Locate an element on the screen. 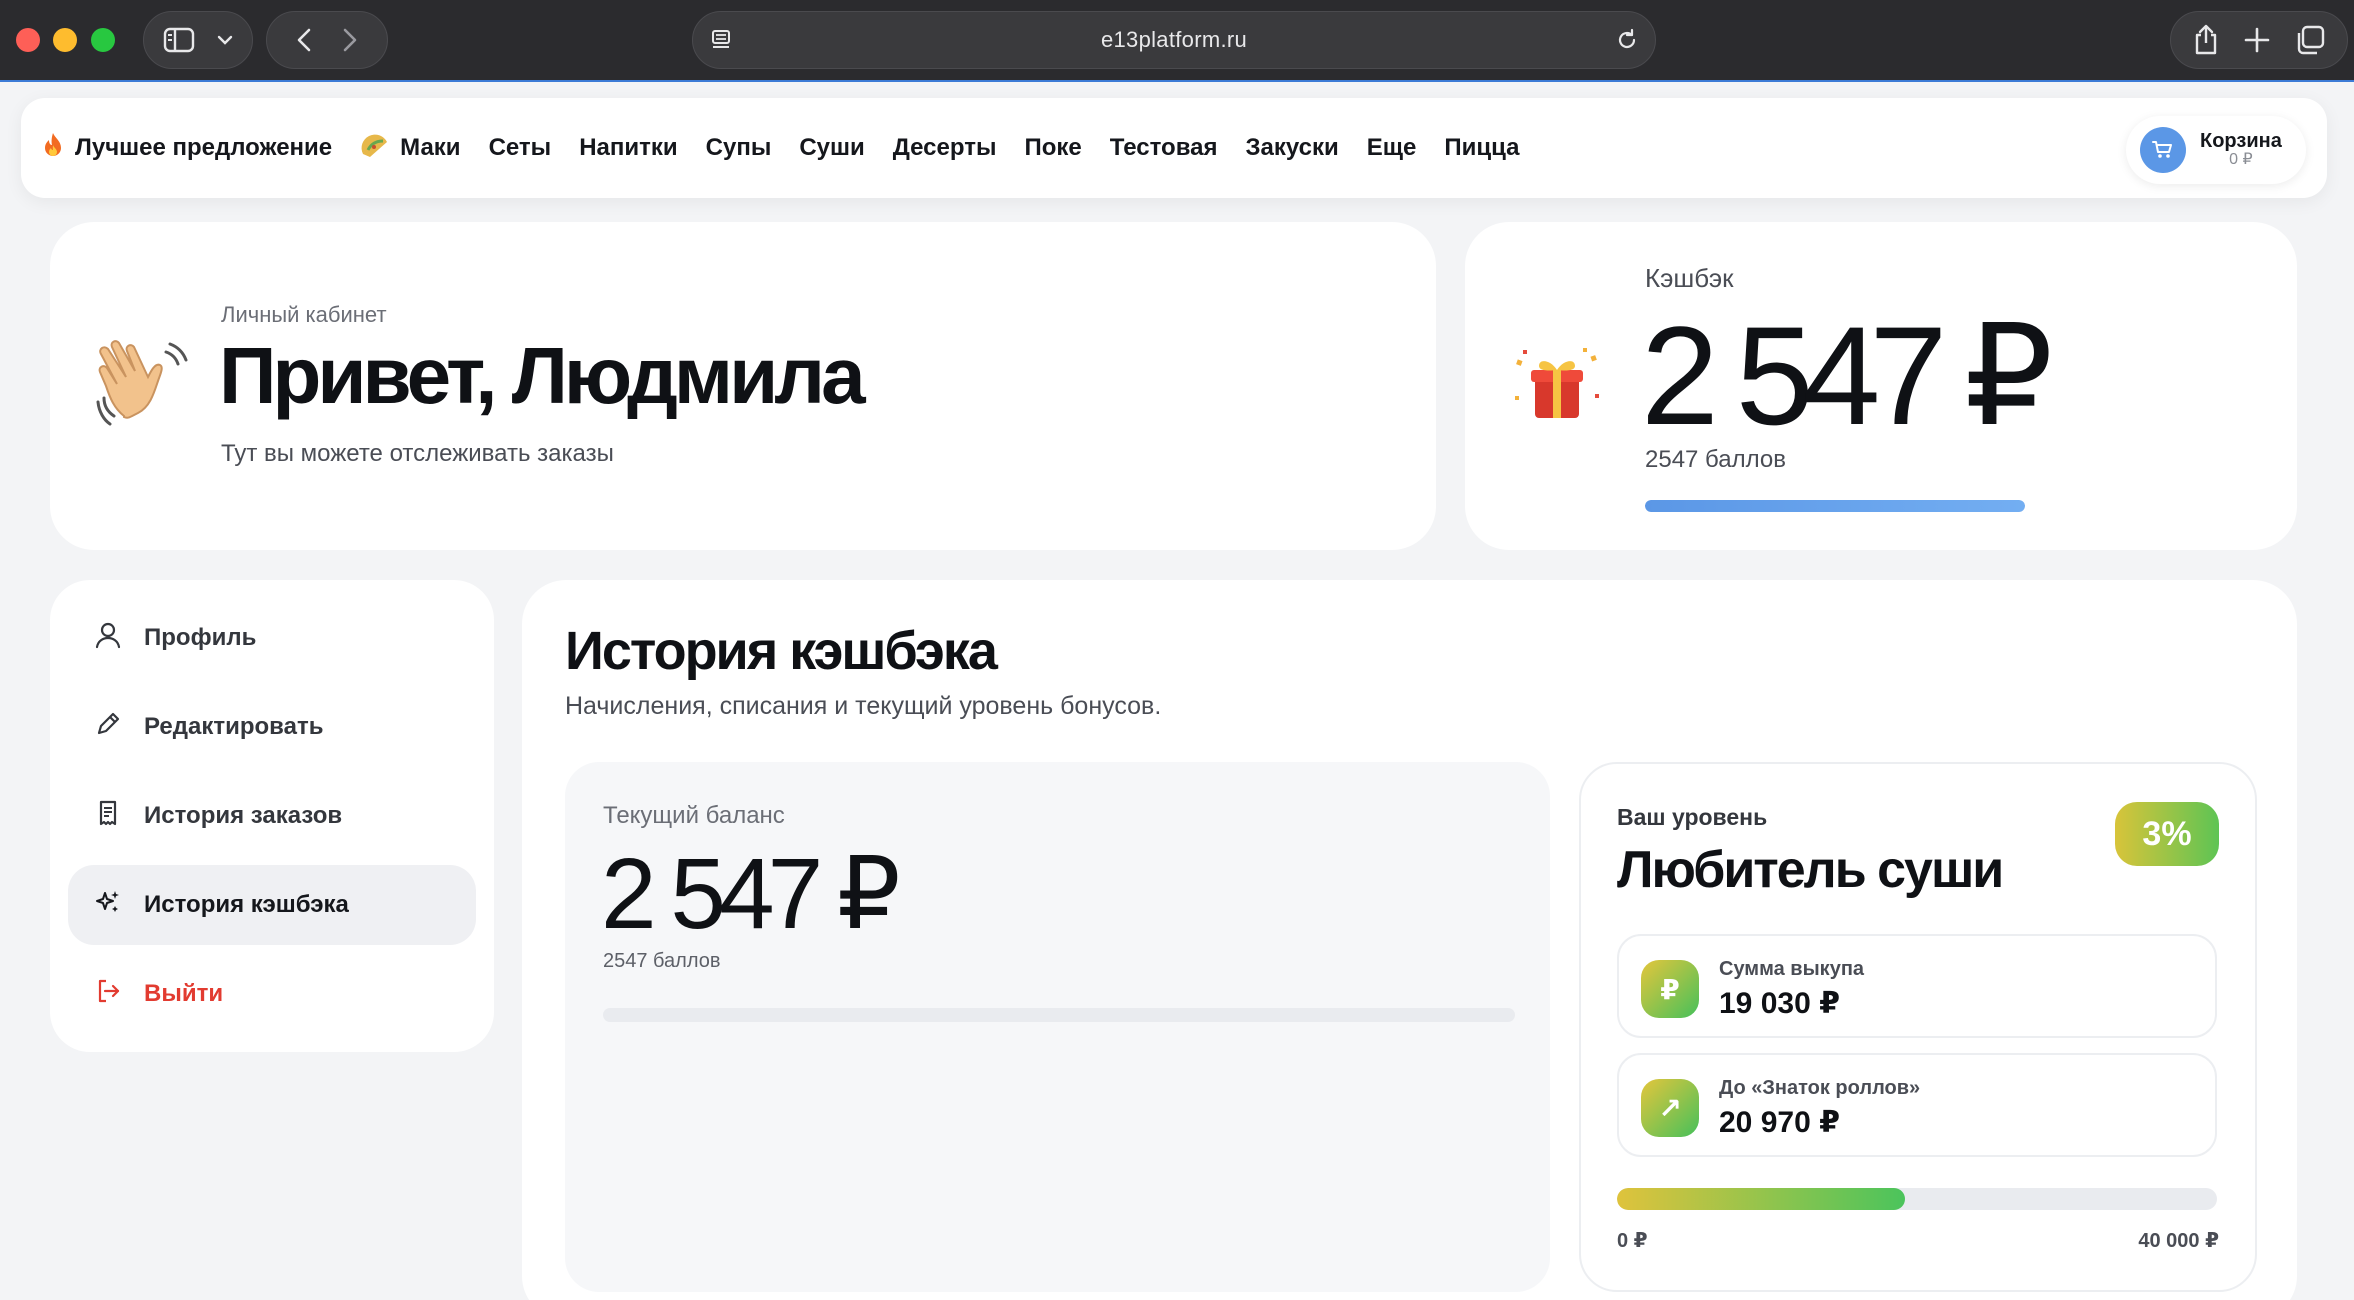 The image size is (2354, 1300). sidebar-item-profile: Профиль is located at coordinates (272, 638).